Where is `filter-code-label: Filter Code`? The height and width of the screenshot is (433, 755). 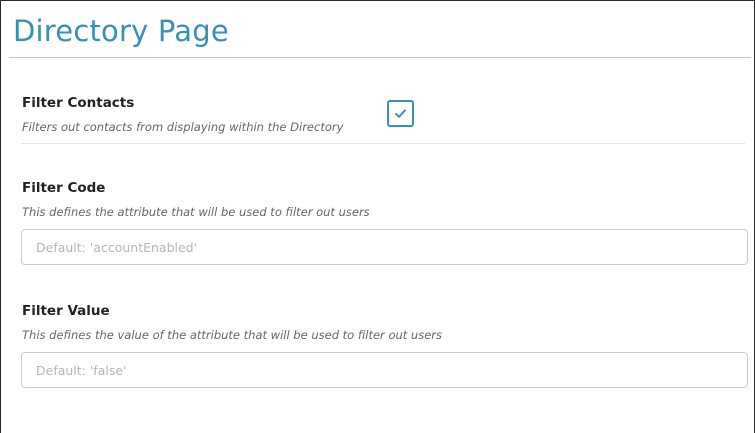 filter-code-label: Filter Code is located at coordinates (64, 188).